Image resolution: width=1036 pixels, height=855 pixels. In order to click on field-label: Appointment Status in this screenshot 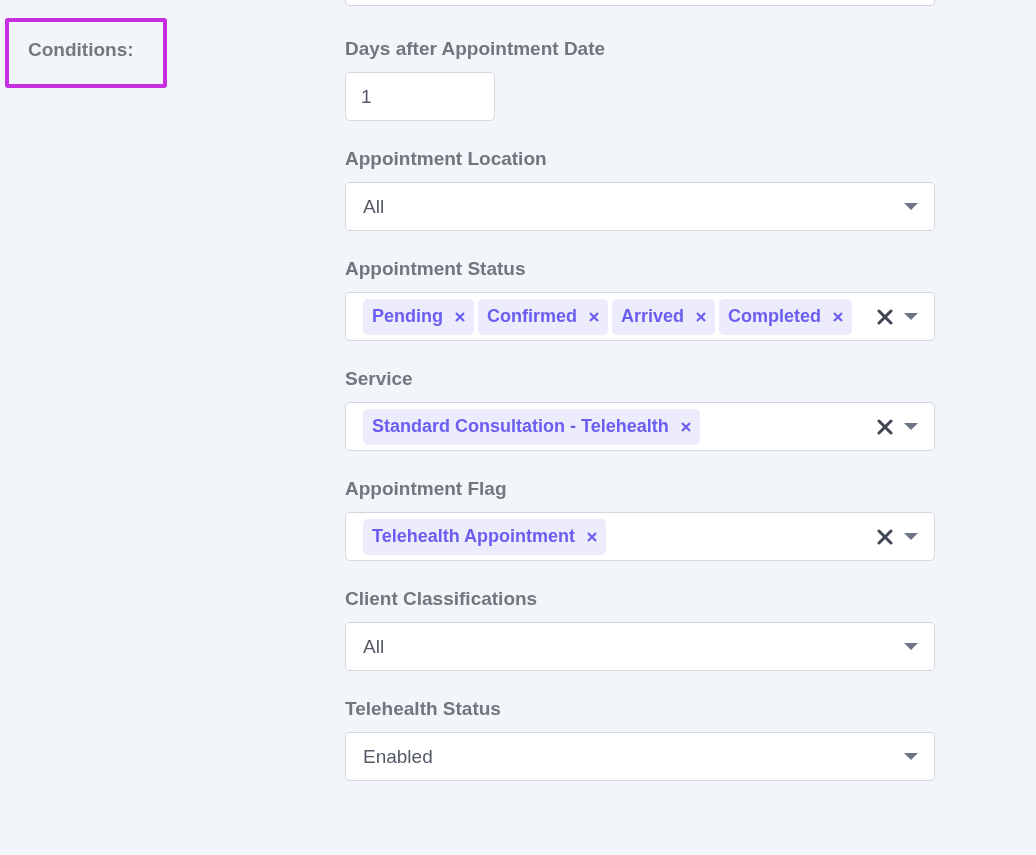, I will do `click(435, 269)`.